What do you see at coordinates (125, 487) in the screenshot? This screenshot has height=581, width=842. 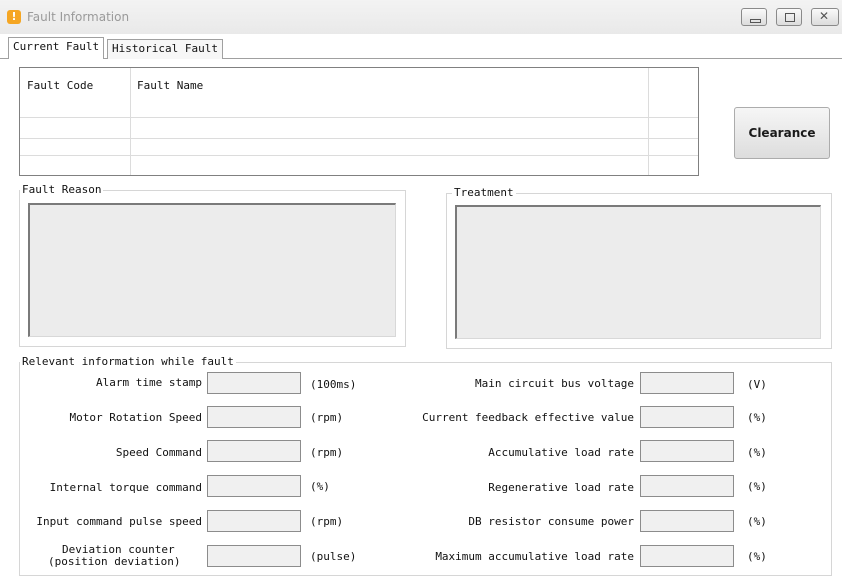 I see `internal-torque-command-label: Internal torque command` at bounding box center [125, 487].